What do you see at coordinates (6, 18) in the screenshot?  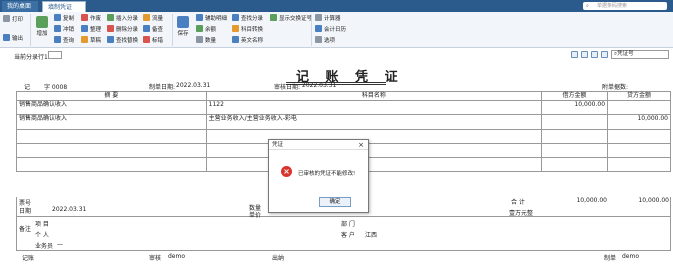 I see `printer-icon` at bounding box center [6, 18].